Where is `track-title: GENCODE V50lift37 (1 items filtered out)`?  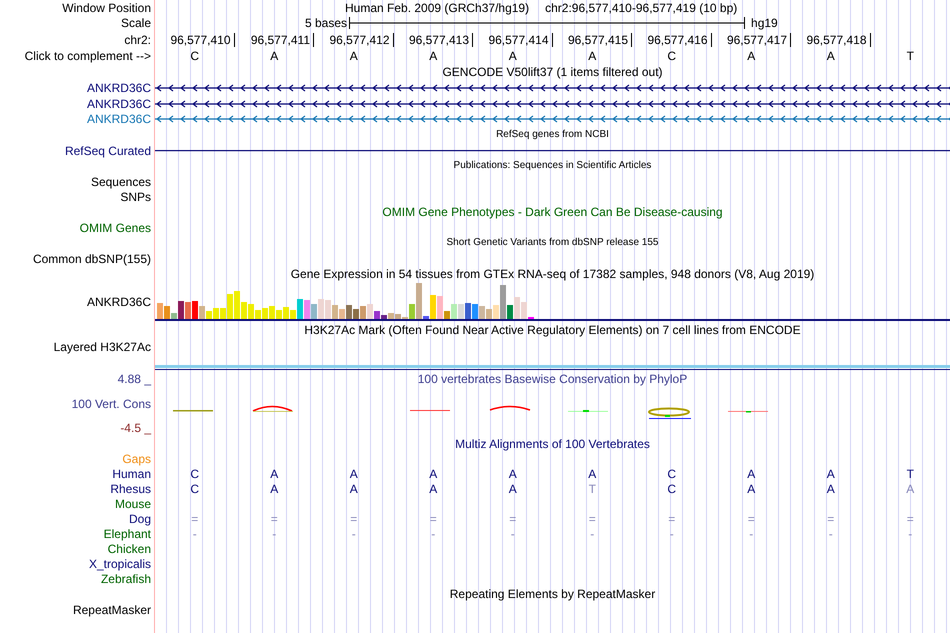 track-title: GENCODE V50lift37 (1 items filtered out) is located at coordinates (552, 72).